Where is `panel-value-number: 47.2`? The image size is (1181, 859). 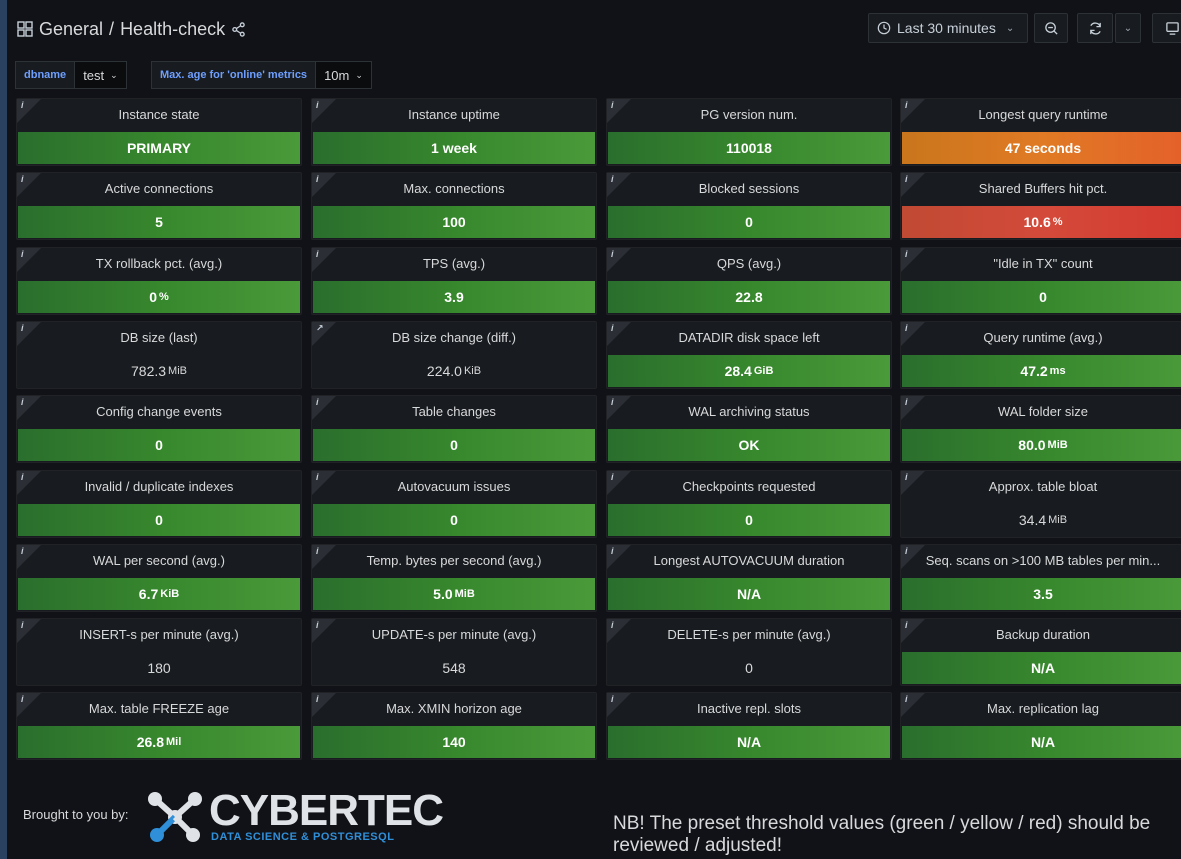 panel-value-number: 47.2 is located at coordinates (1034, 371).